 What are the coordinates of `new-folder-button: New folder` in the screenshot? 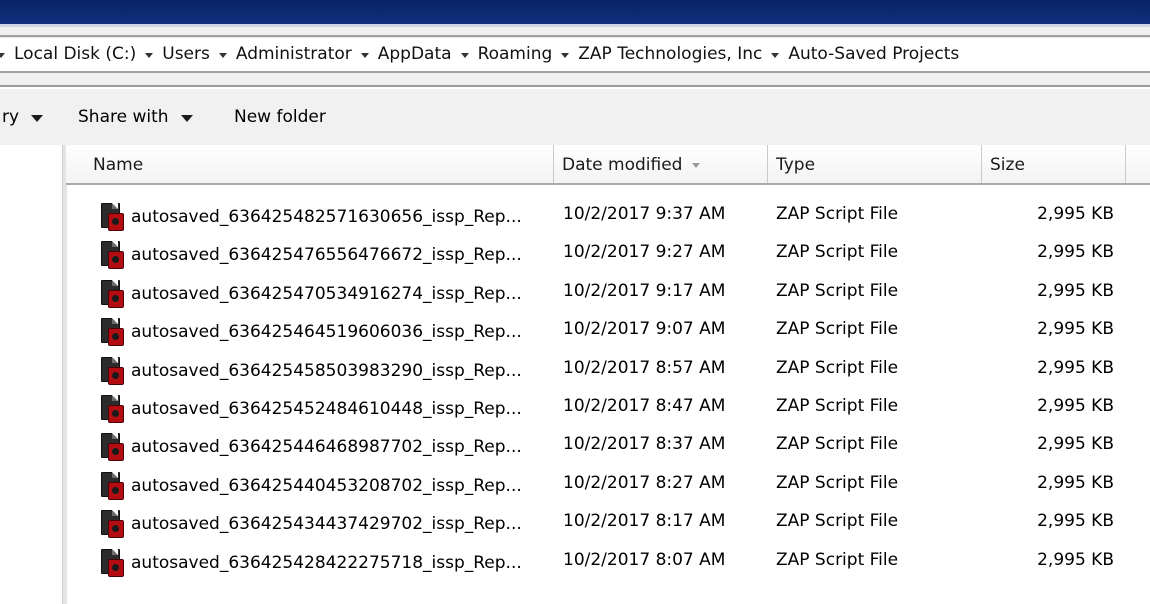 It's located at (280, 117).